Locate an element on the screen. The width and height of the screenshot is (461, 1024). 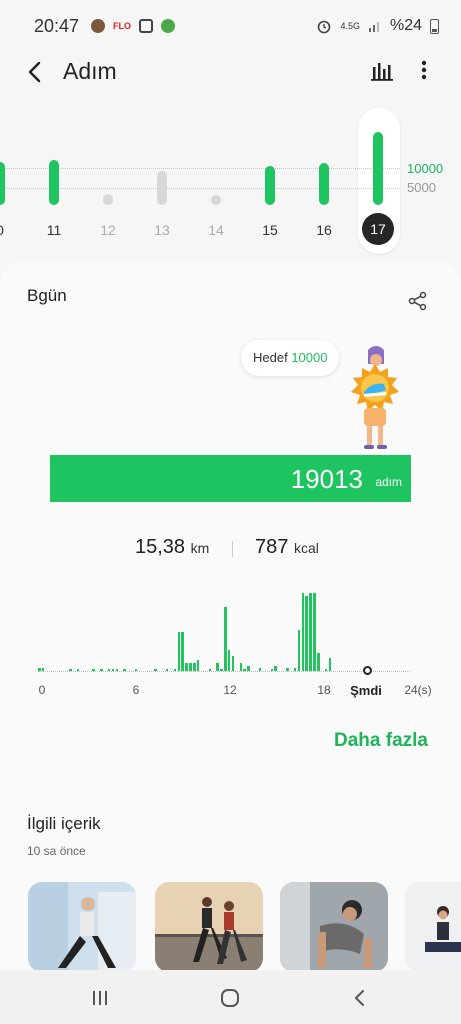
related-content-title: İlgili içerik is located at coordinates (64, 823).